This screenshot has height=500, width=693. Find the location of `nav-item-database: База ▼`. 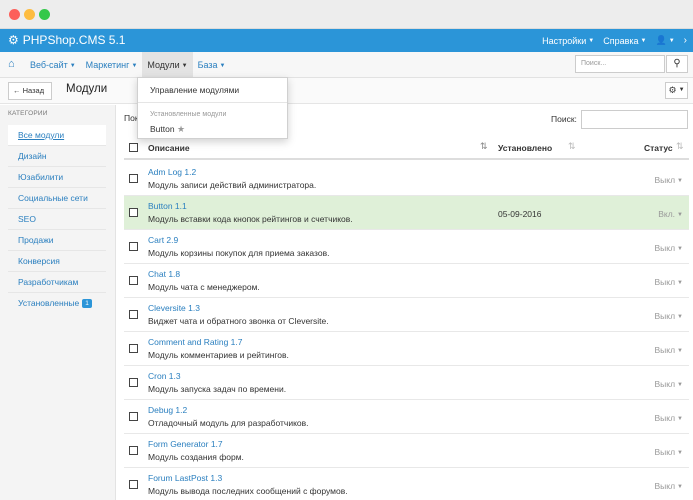

nav-item-database: База ▼ is located at coordinates (212, 65).